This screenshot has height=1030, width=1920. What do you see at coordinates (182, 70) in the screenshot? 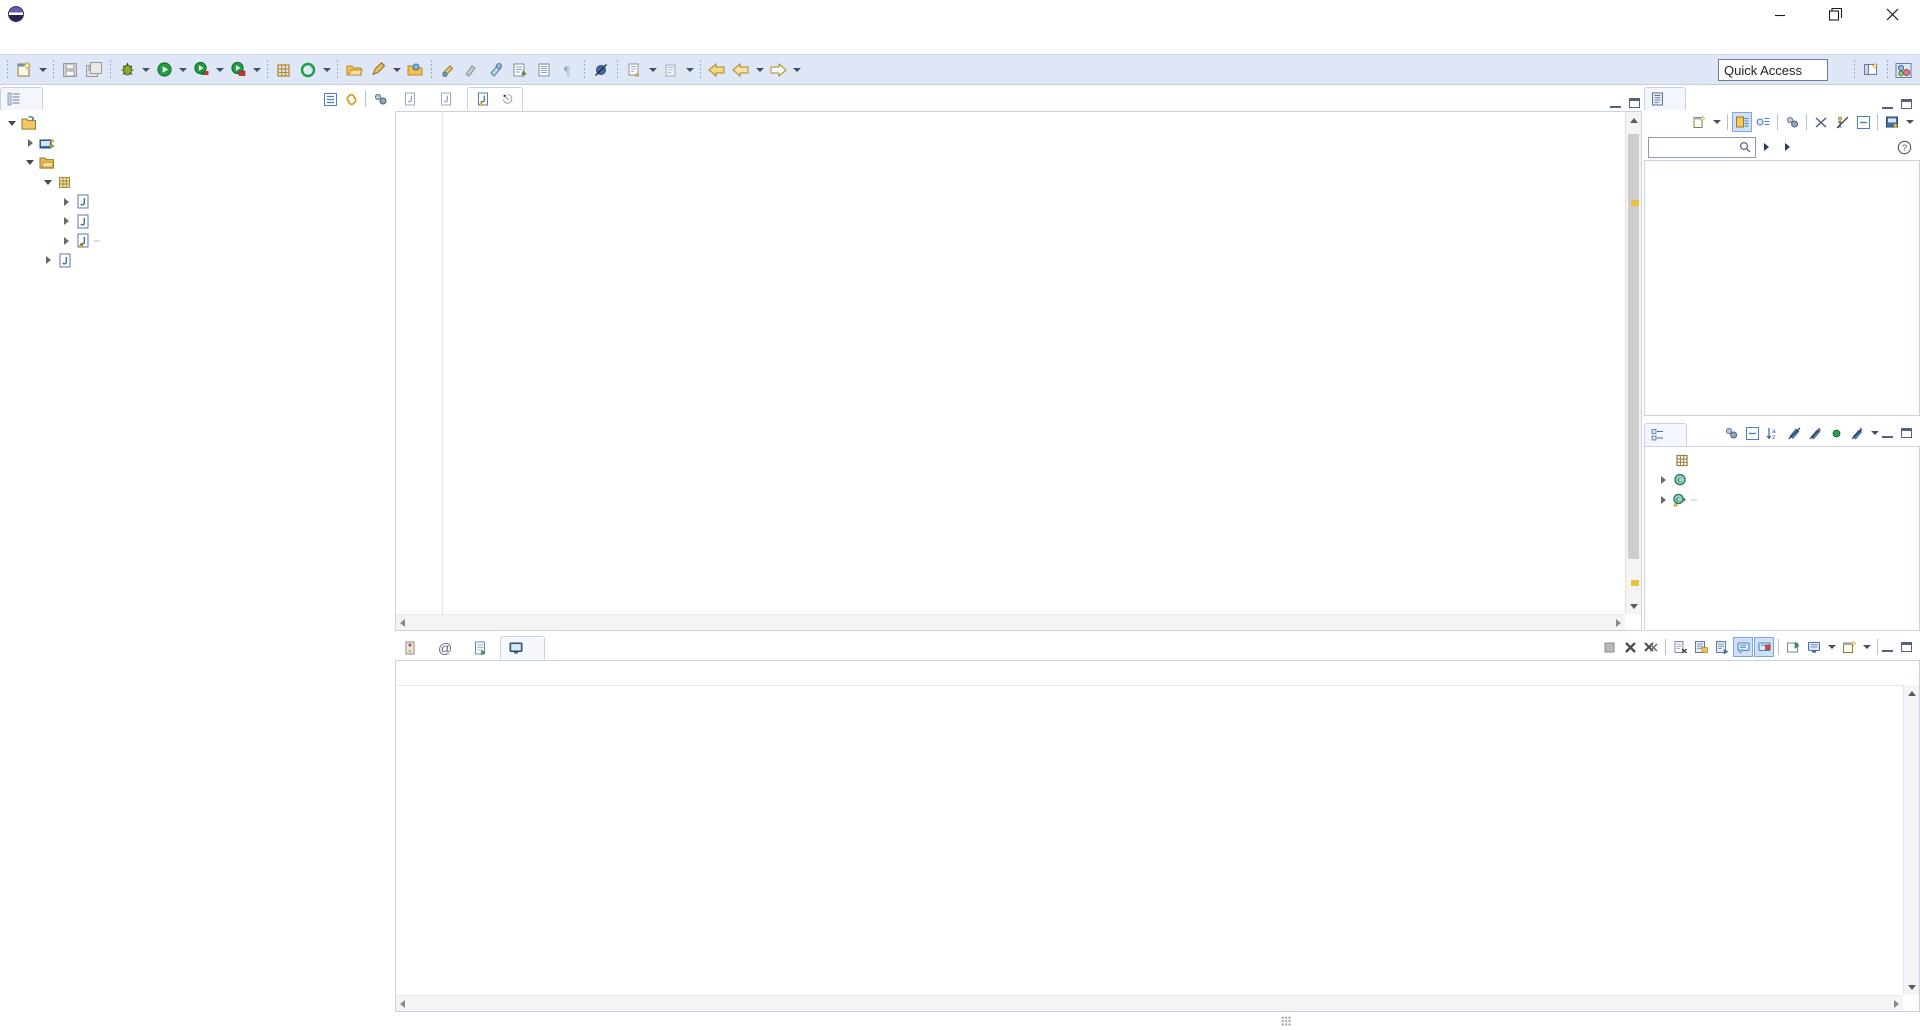
I see `run-dropdown-icon` at bounding box center [182, 70].